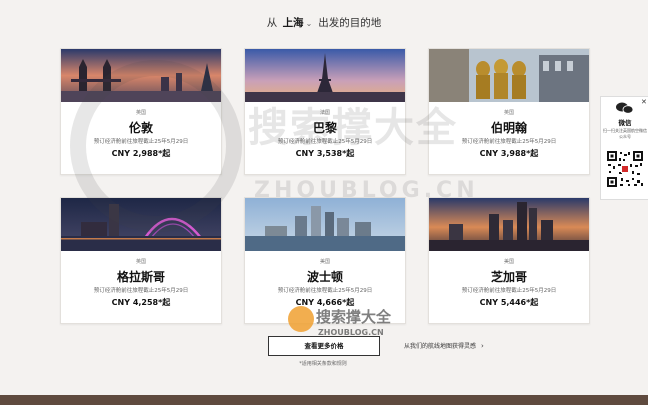 This screenshot has height=405, width=648. Describe the element at coordinates (509, 302) in the screenshot. I see `price: CNY 5,446*起` at that location.